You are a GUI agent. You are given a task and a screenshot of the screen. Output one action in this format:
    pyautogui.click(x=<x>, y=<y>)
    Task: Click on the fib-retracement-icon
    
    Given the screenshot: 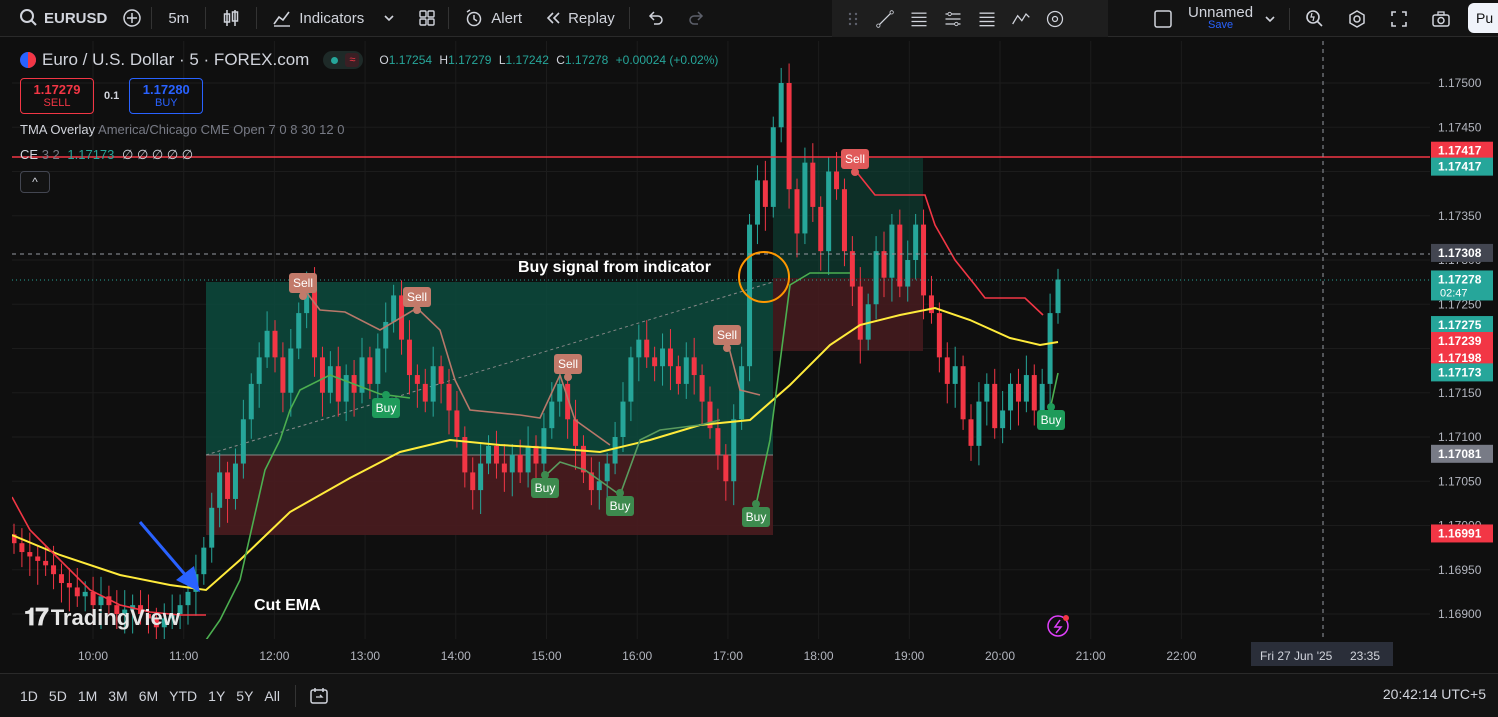 What is the action you would take?
    pyautogui.click(x=919, y=19)
    